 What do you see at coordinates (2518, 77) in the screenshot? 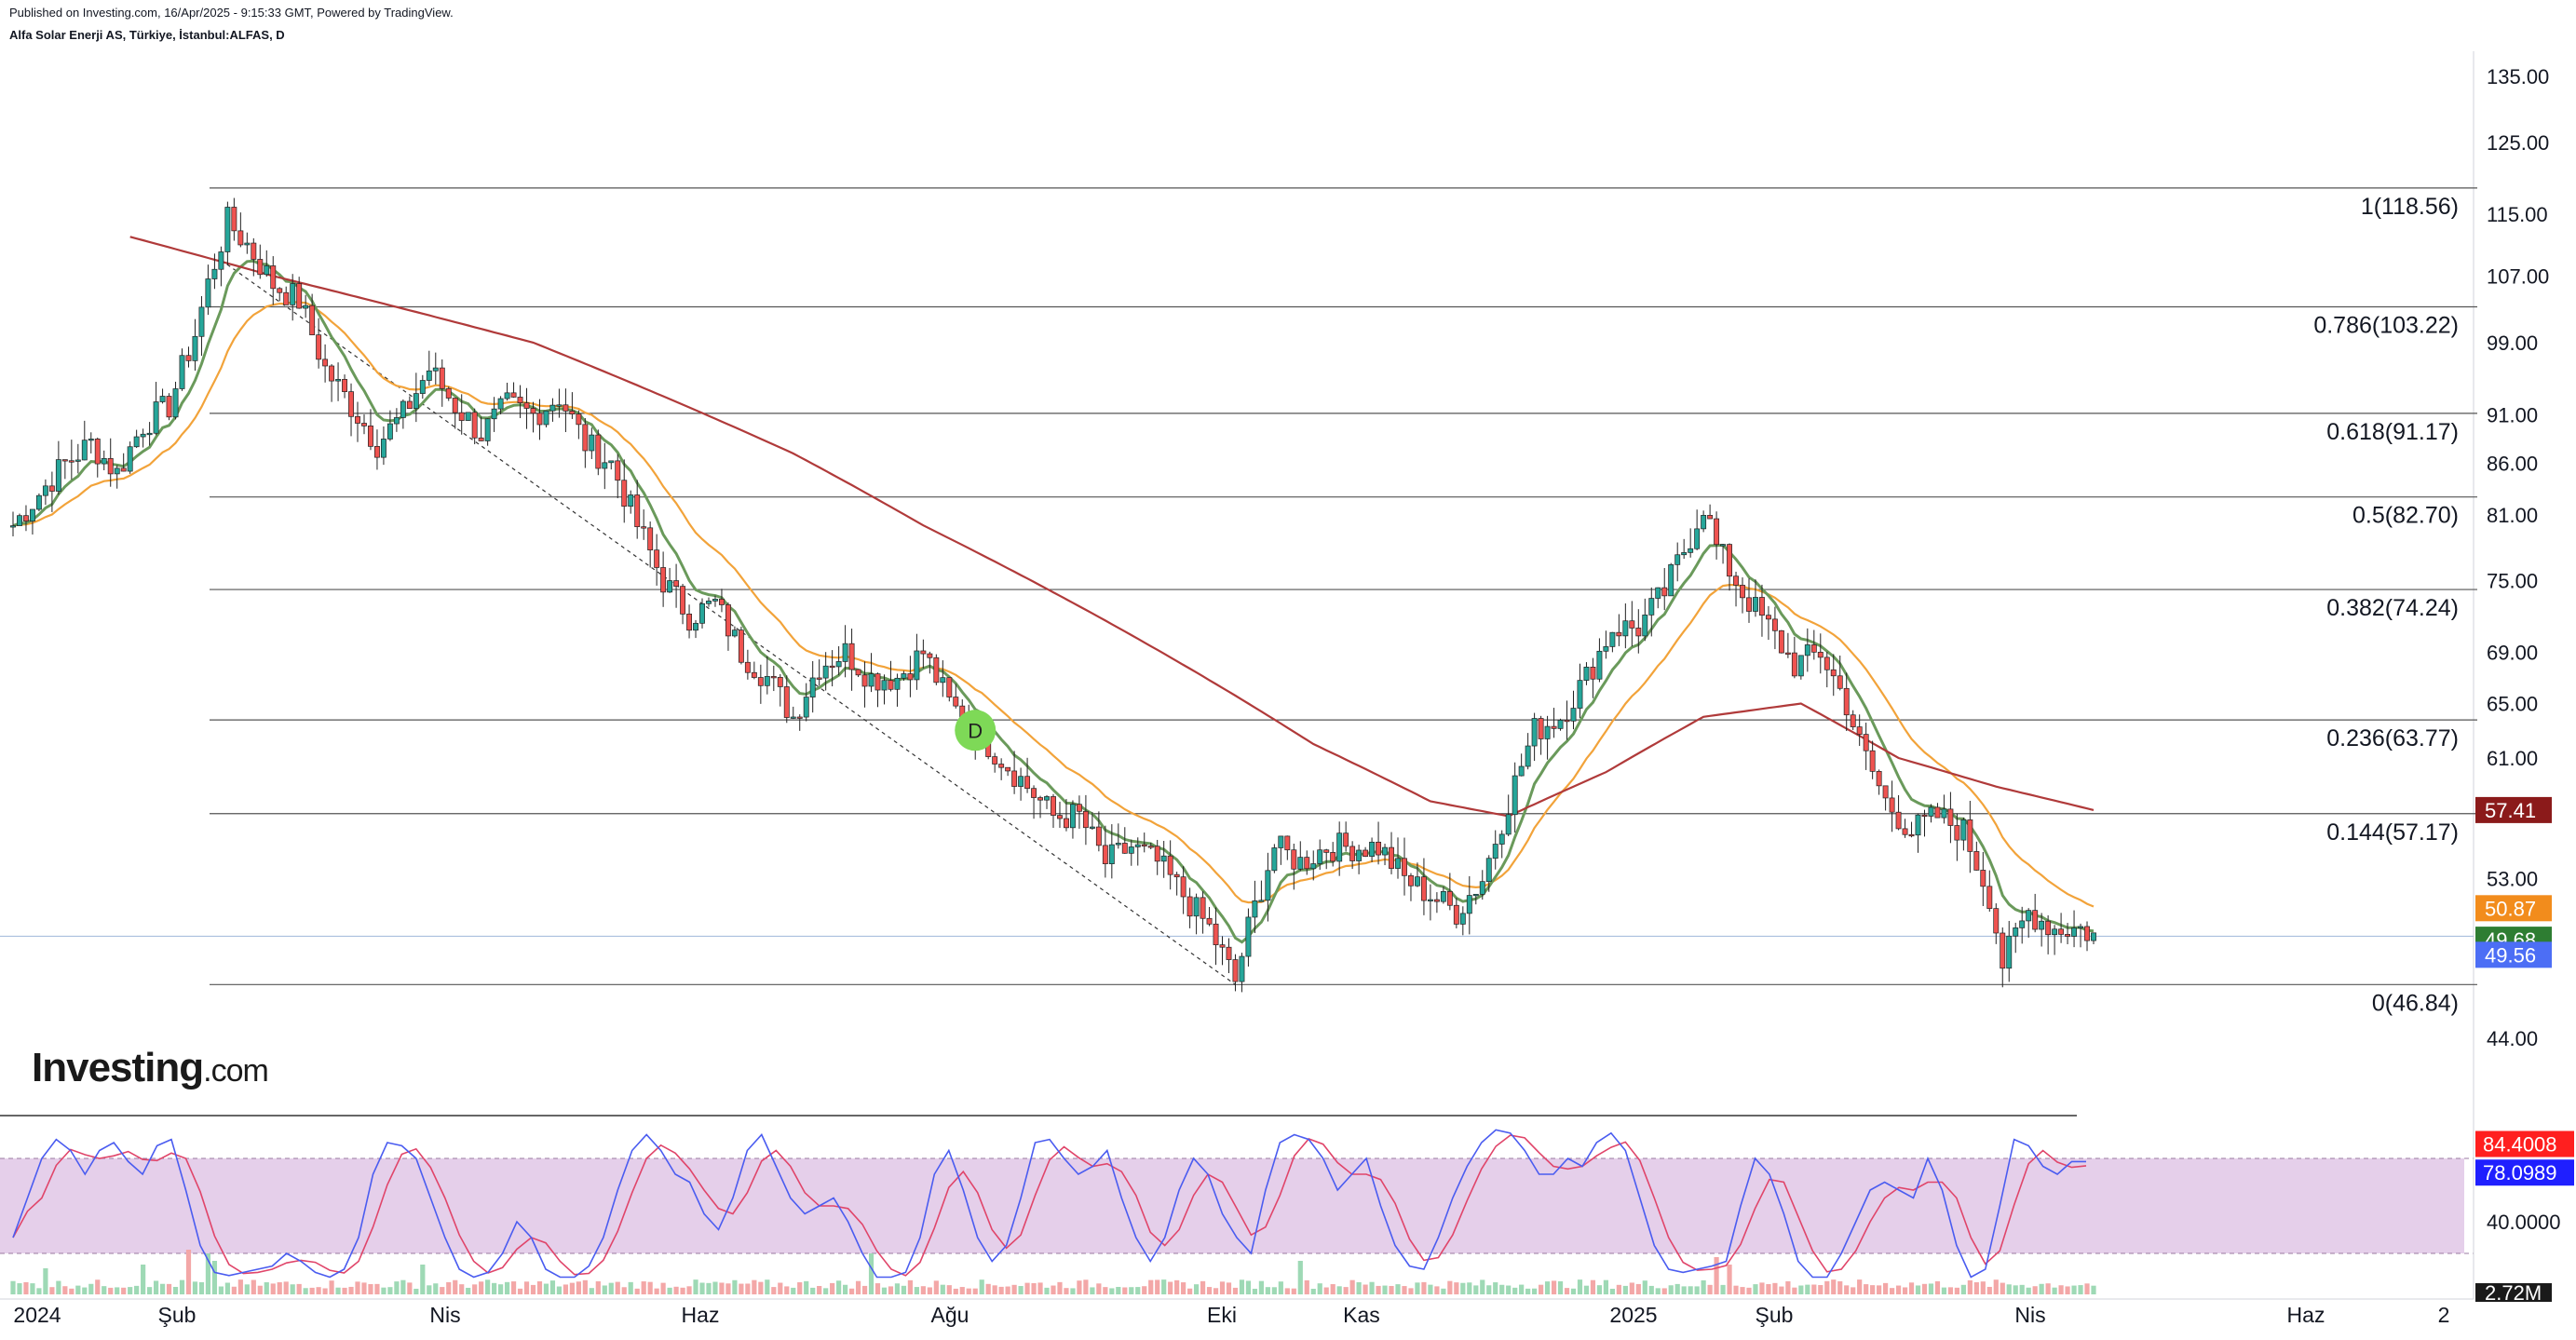
I see `price-tick-label-0: 135.00` at bounding box center [2518, 77].